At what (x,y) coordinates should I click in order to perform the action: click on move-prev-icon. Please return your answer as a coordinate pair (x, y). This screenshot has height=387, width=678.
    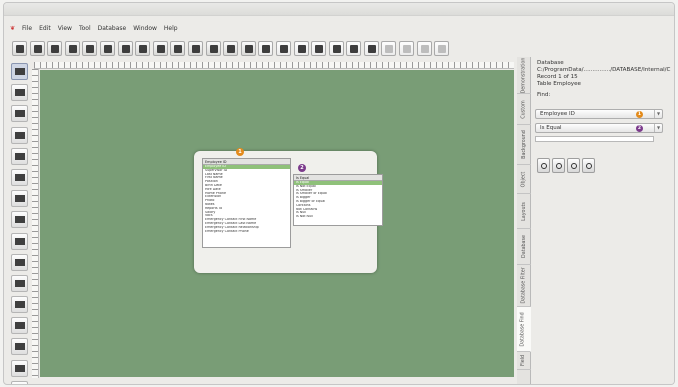
    Looking at the image, I should click on (301, 49).